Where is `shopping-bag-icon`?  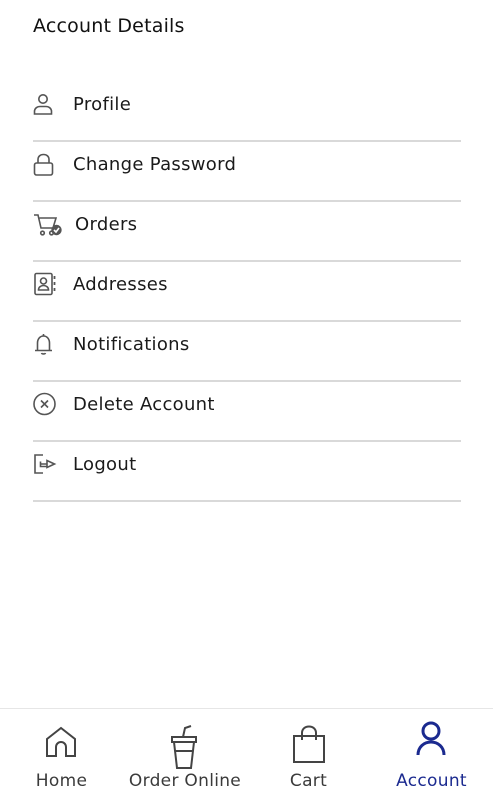 shopping-bag-icon is located at coordinates (309, 744).